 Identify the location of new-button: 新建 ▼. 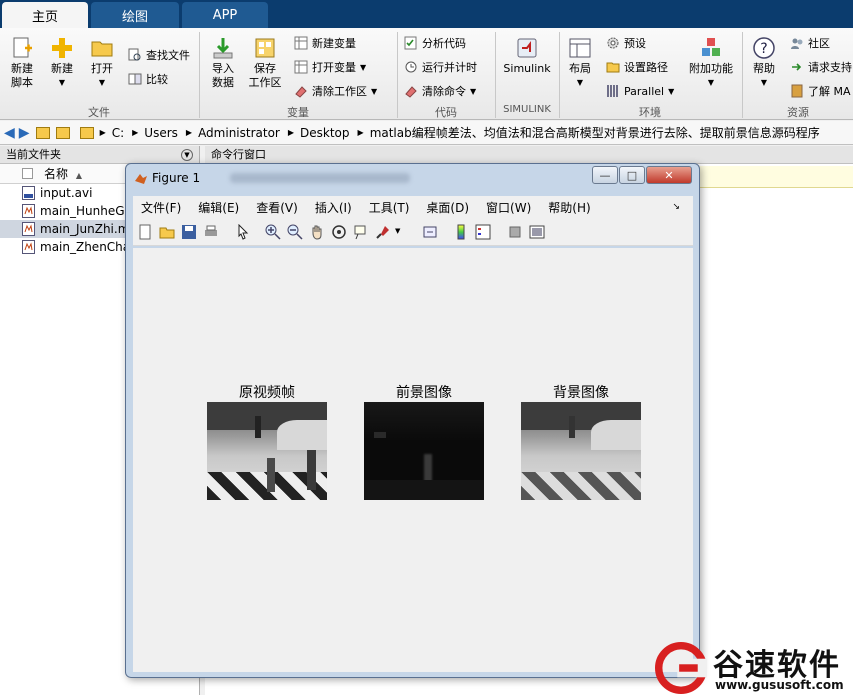
(62, 63).